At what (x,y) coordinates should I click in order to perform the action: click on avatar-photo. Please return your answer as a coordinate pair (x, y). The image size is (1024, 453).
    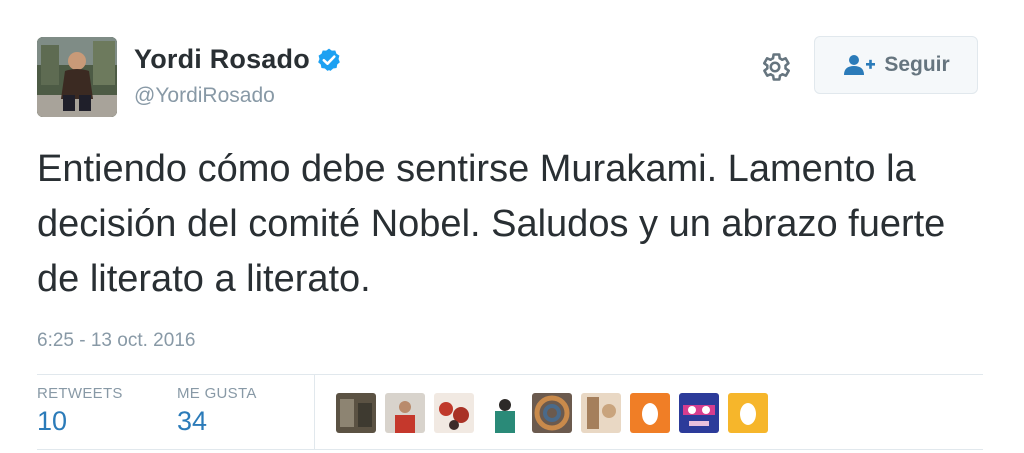
    Looking at the image, I should click on (77, 77).